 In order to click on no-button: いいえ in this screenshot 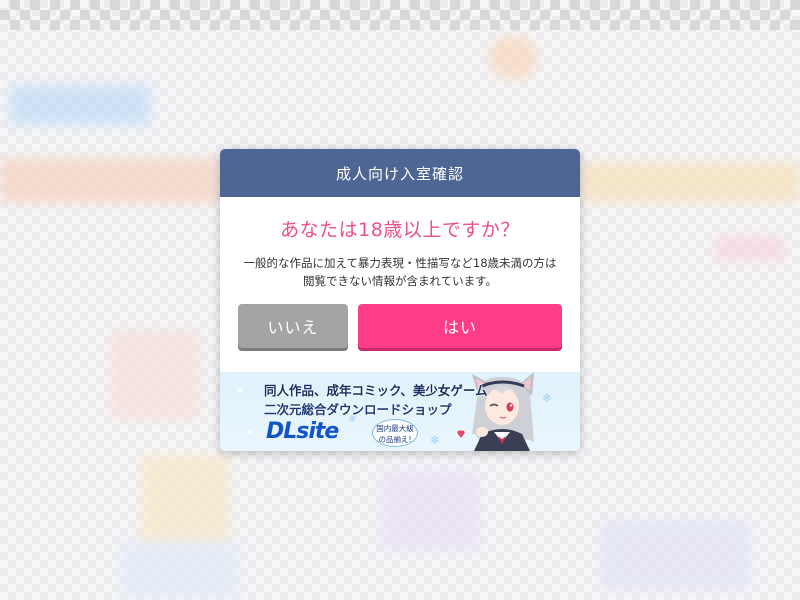, I will do `click(293, 326)`.